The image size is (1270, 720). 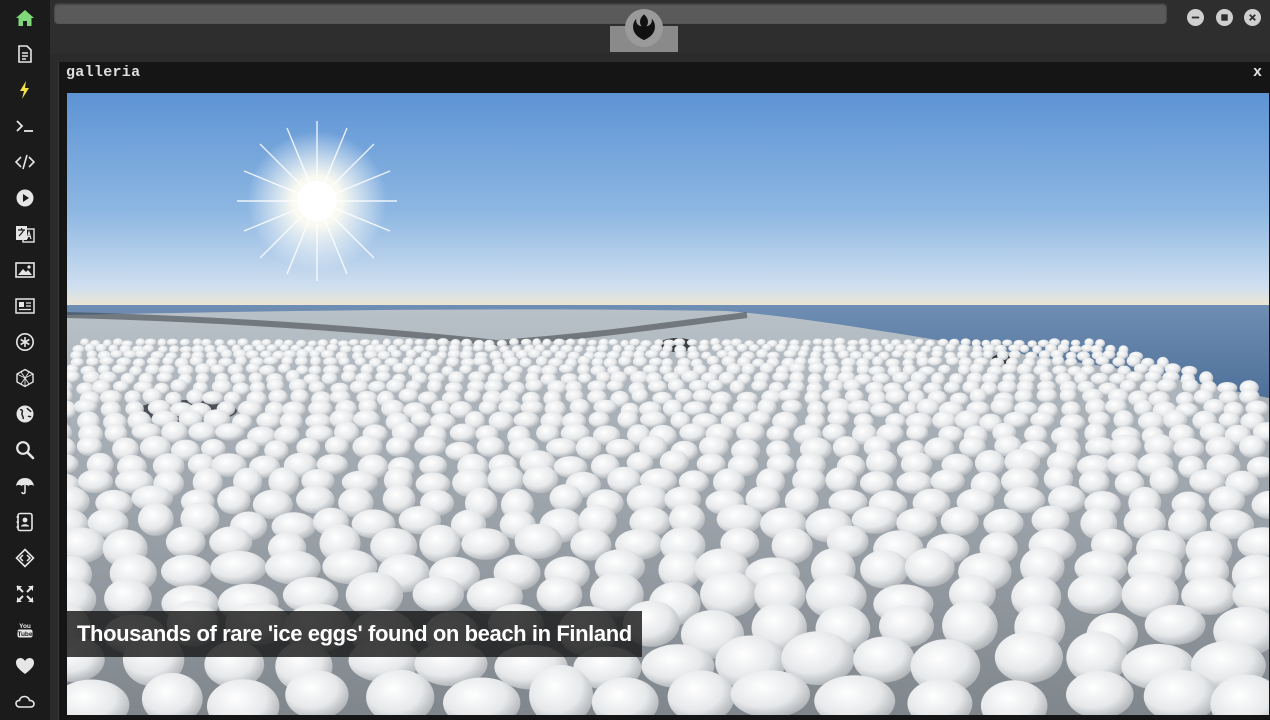 I want to click on rebel-alliance-logo-icon, so click(x=644, y=28).